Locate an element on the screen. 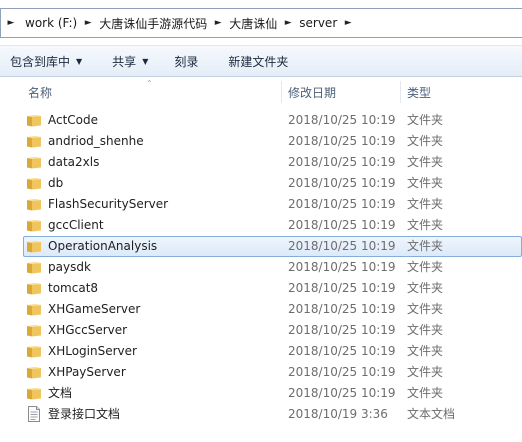 The height and width of the screenshot is (442, 522). file-name: tomcat8 is located at coordinates (73, 288).